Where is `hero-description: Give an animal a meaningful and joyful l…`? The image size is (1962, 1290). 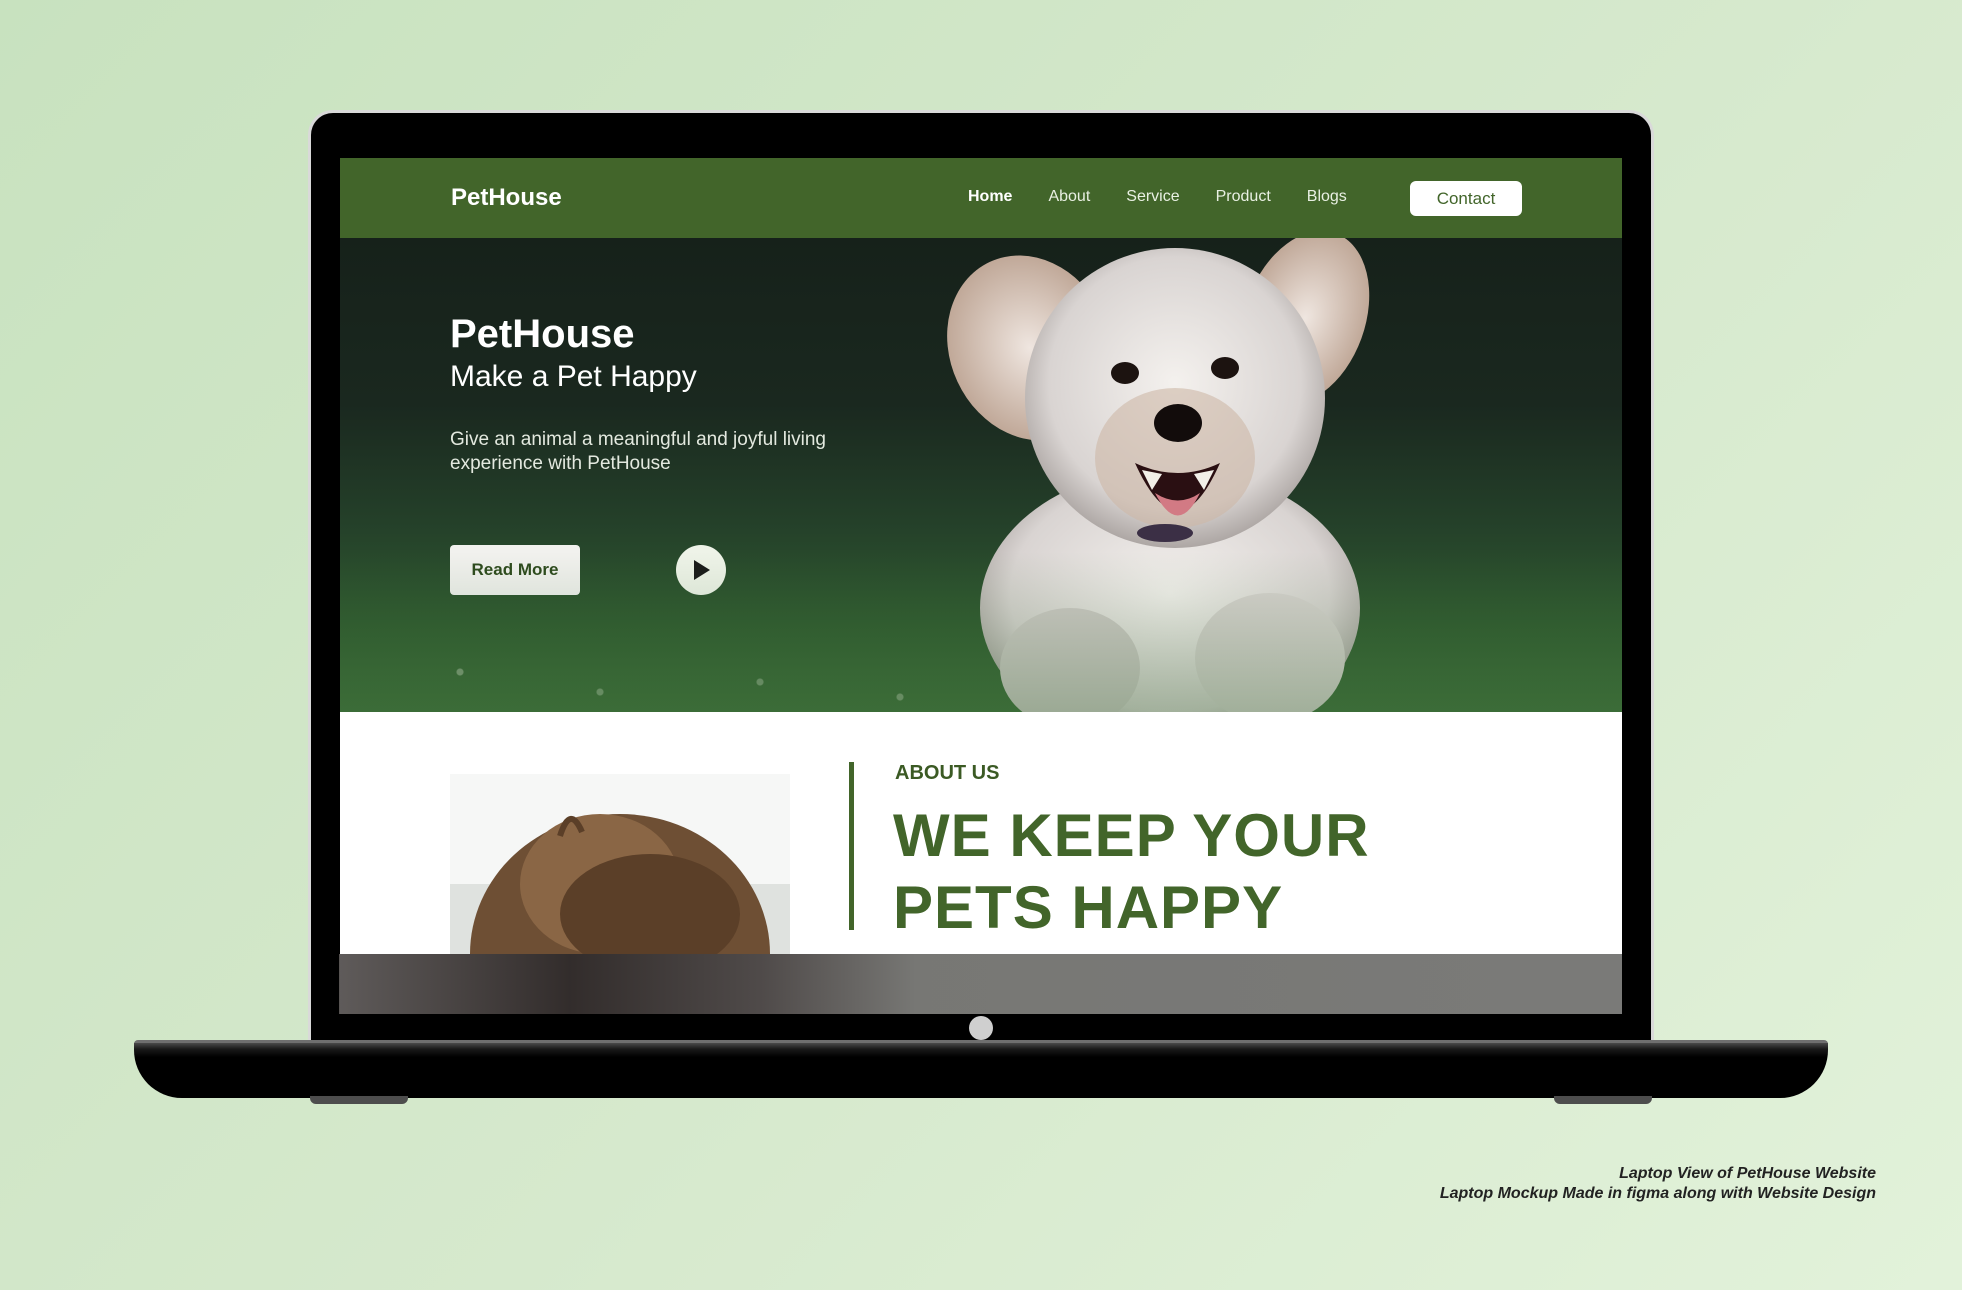
hero-description: Give an animal a meaningful and joyful l… is located at coordinates (638, 451).